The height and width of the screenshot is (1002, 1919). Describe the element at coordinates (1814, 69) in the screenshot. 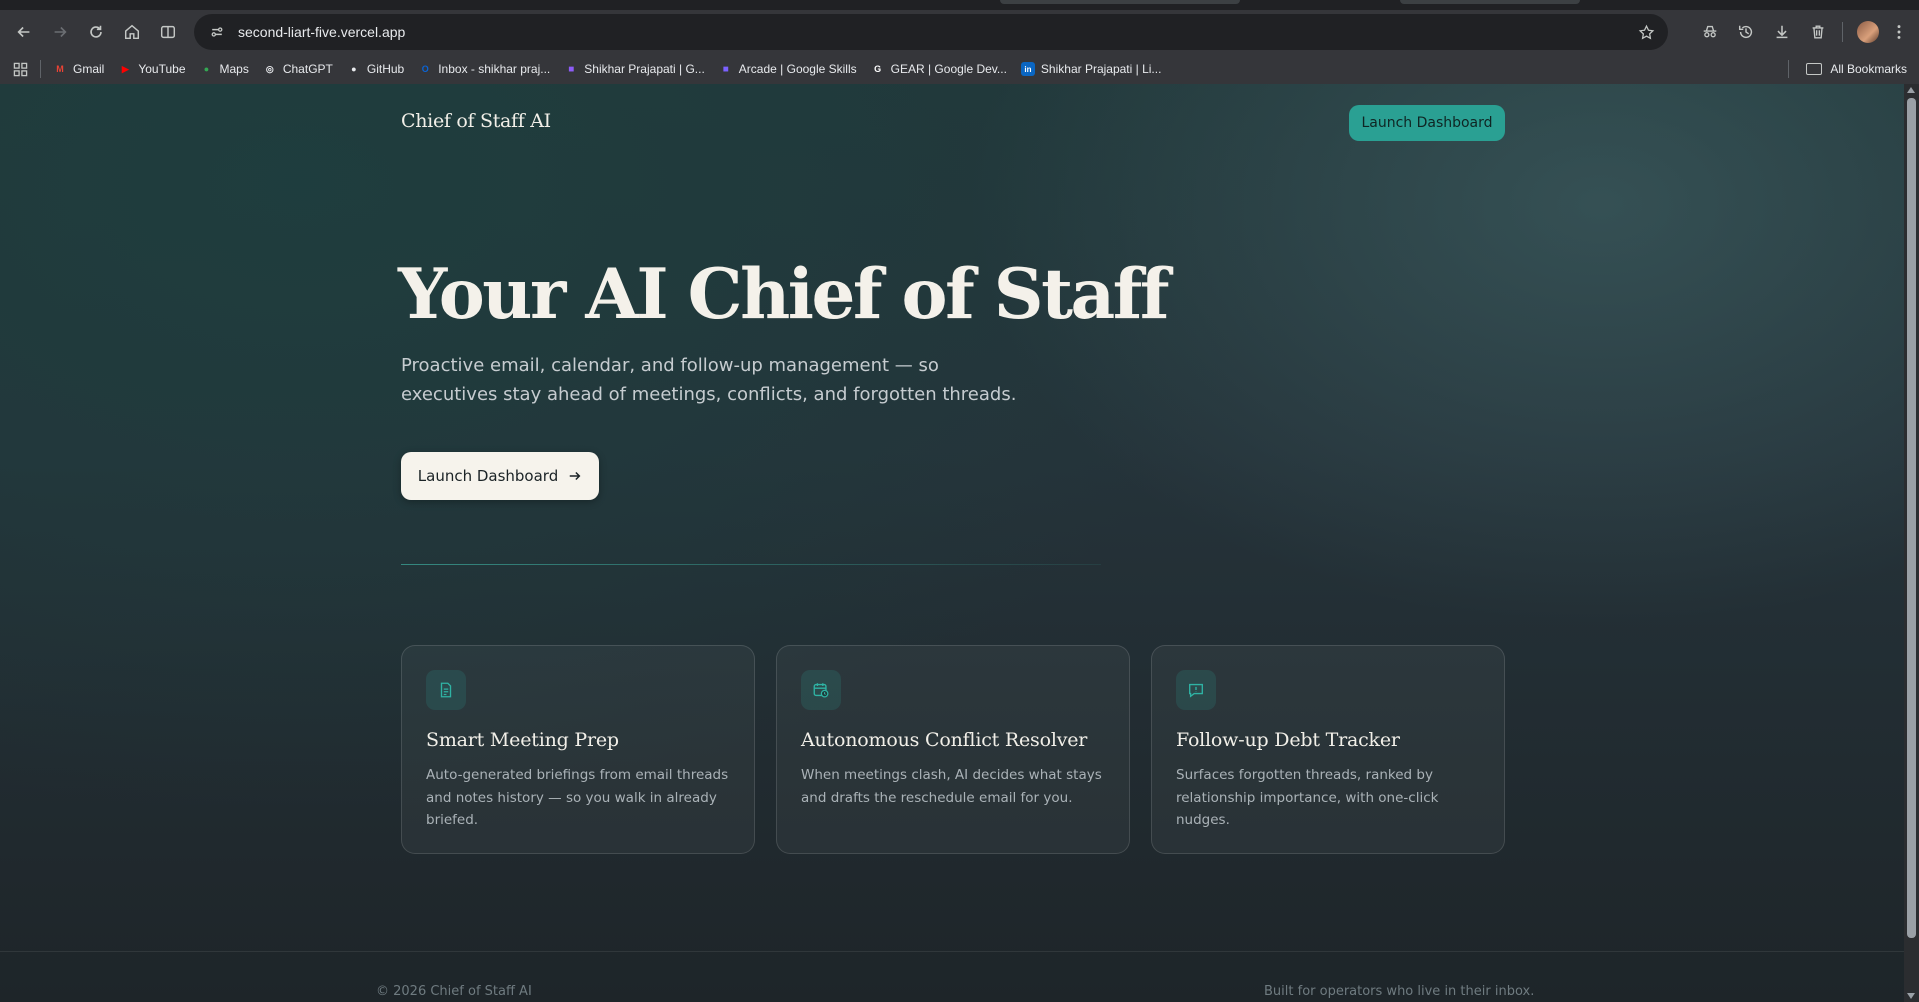

I see `folder-icon` at that location.